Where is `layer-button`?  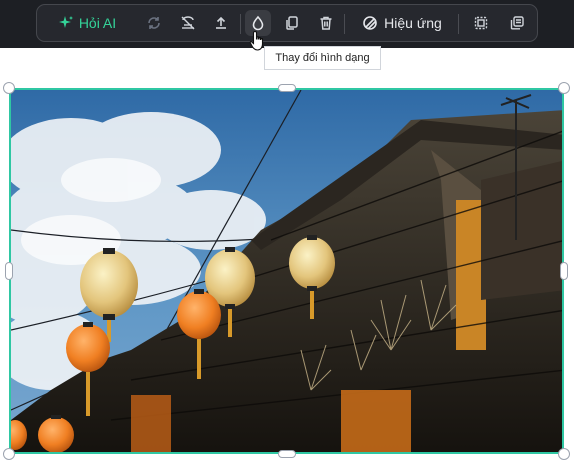
layer-button is located at coordinates (517, 23).